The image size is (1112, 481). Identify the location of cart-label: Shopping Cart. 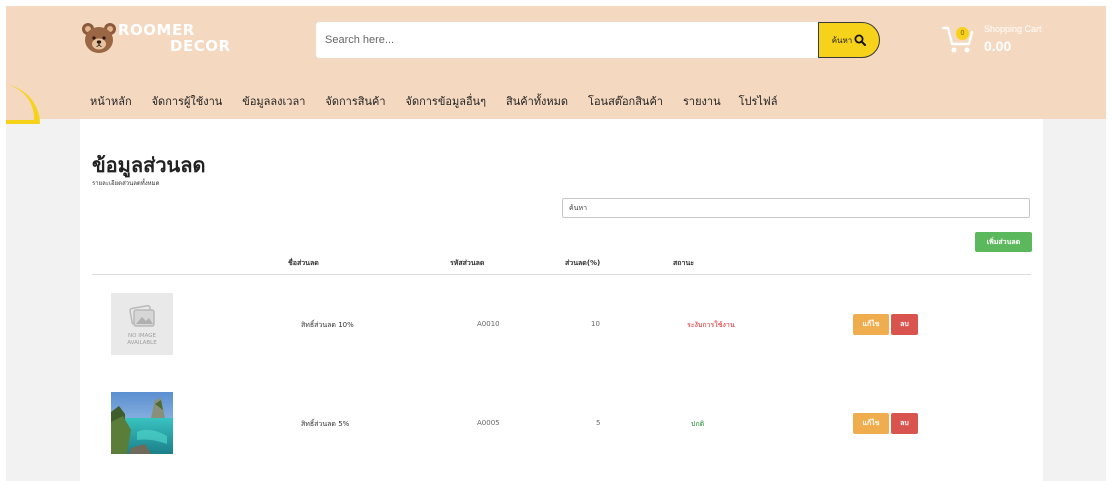
(1013, 29).